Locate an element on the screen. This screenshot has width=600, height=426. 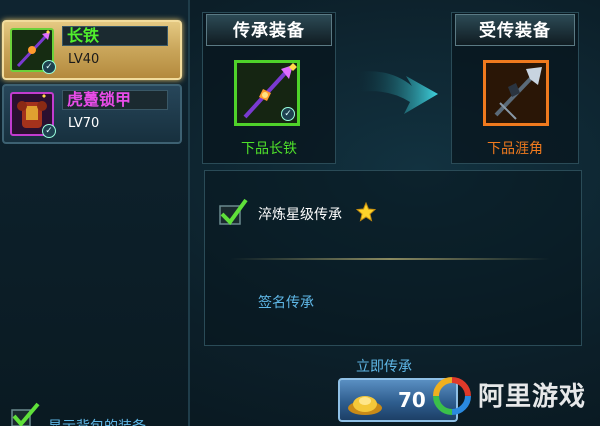
gold-ingot-icon is located at coordinates (365, 405).